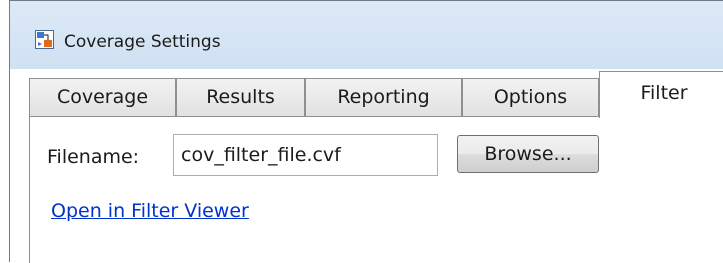 The height and width of the screenshot is (263, 723). Describe the element at coordinates (44, 39) in the screenshot. I see `simulink-model-icon` at that location.